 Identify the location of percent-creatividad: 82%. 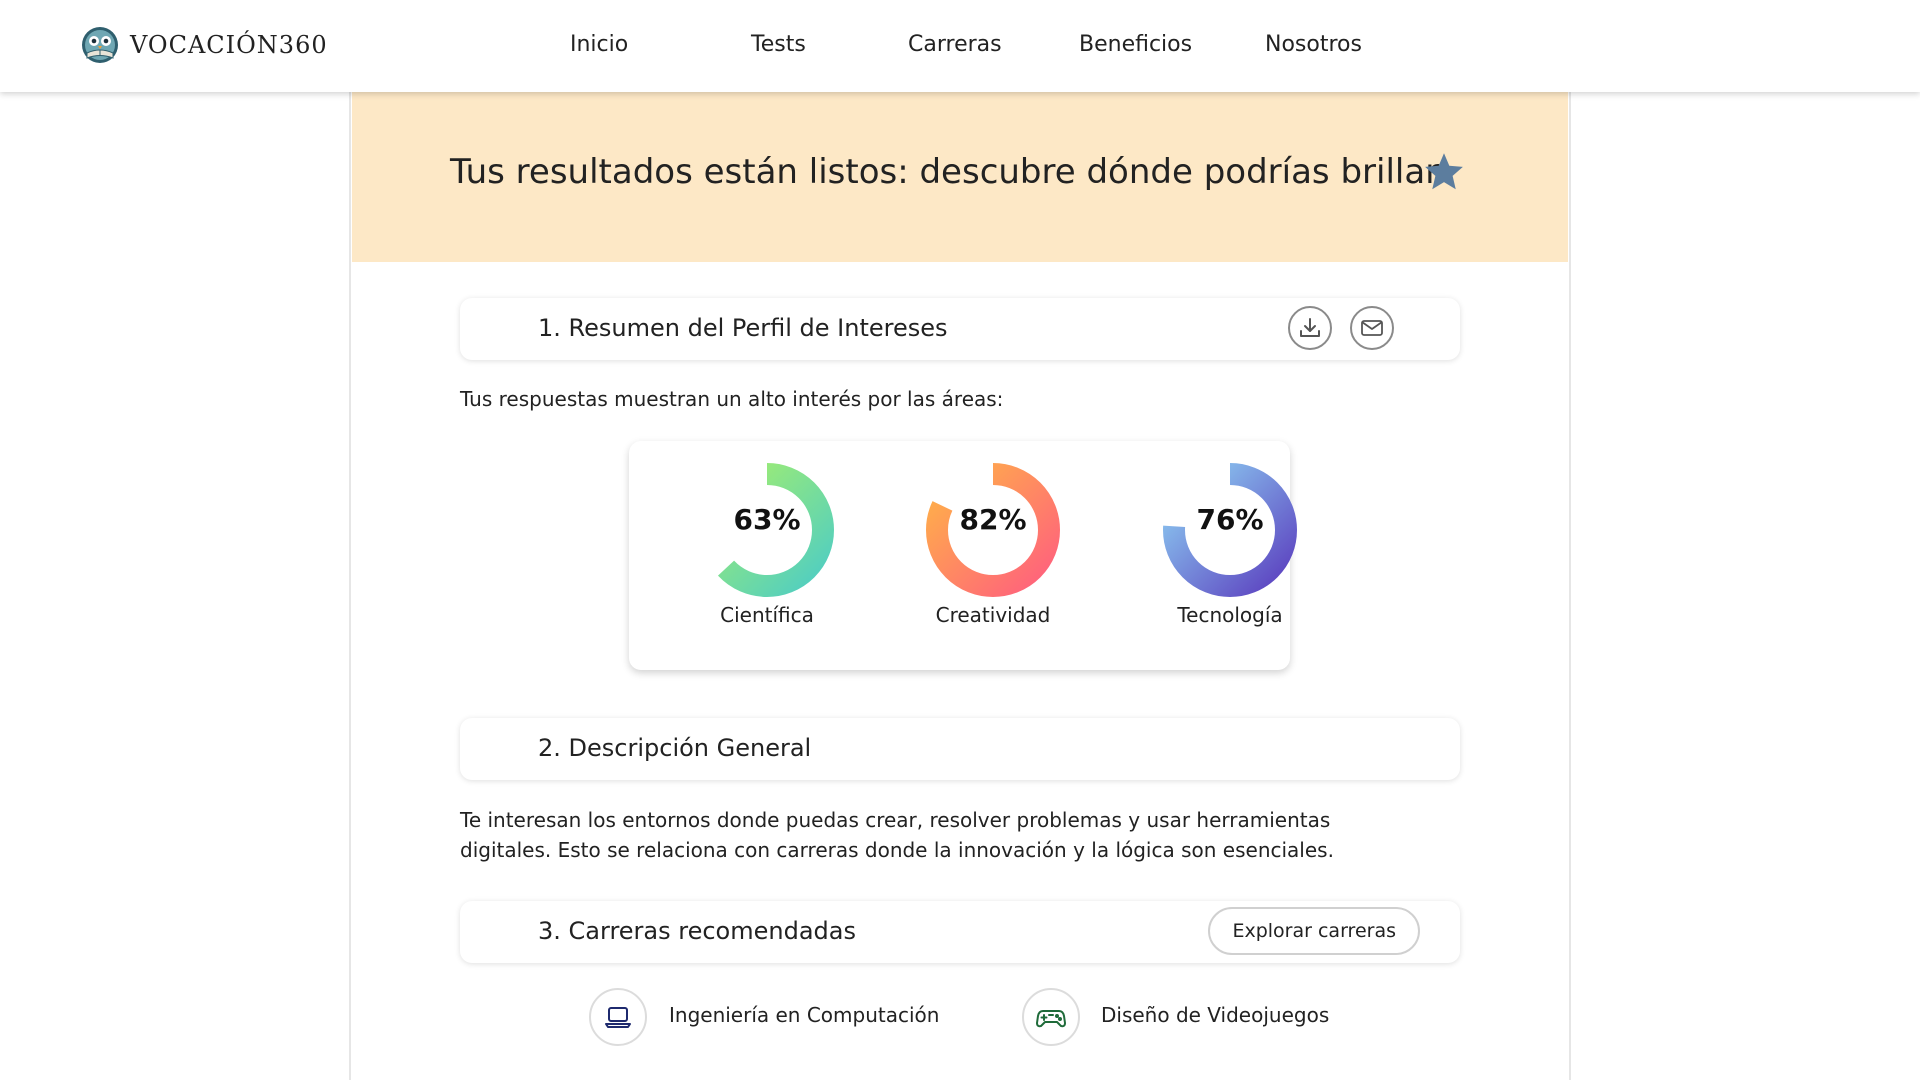
(993, 519).